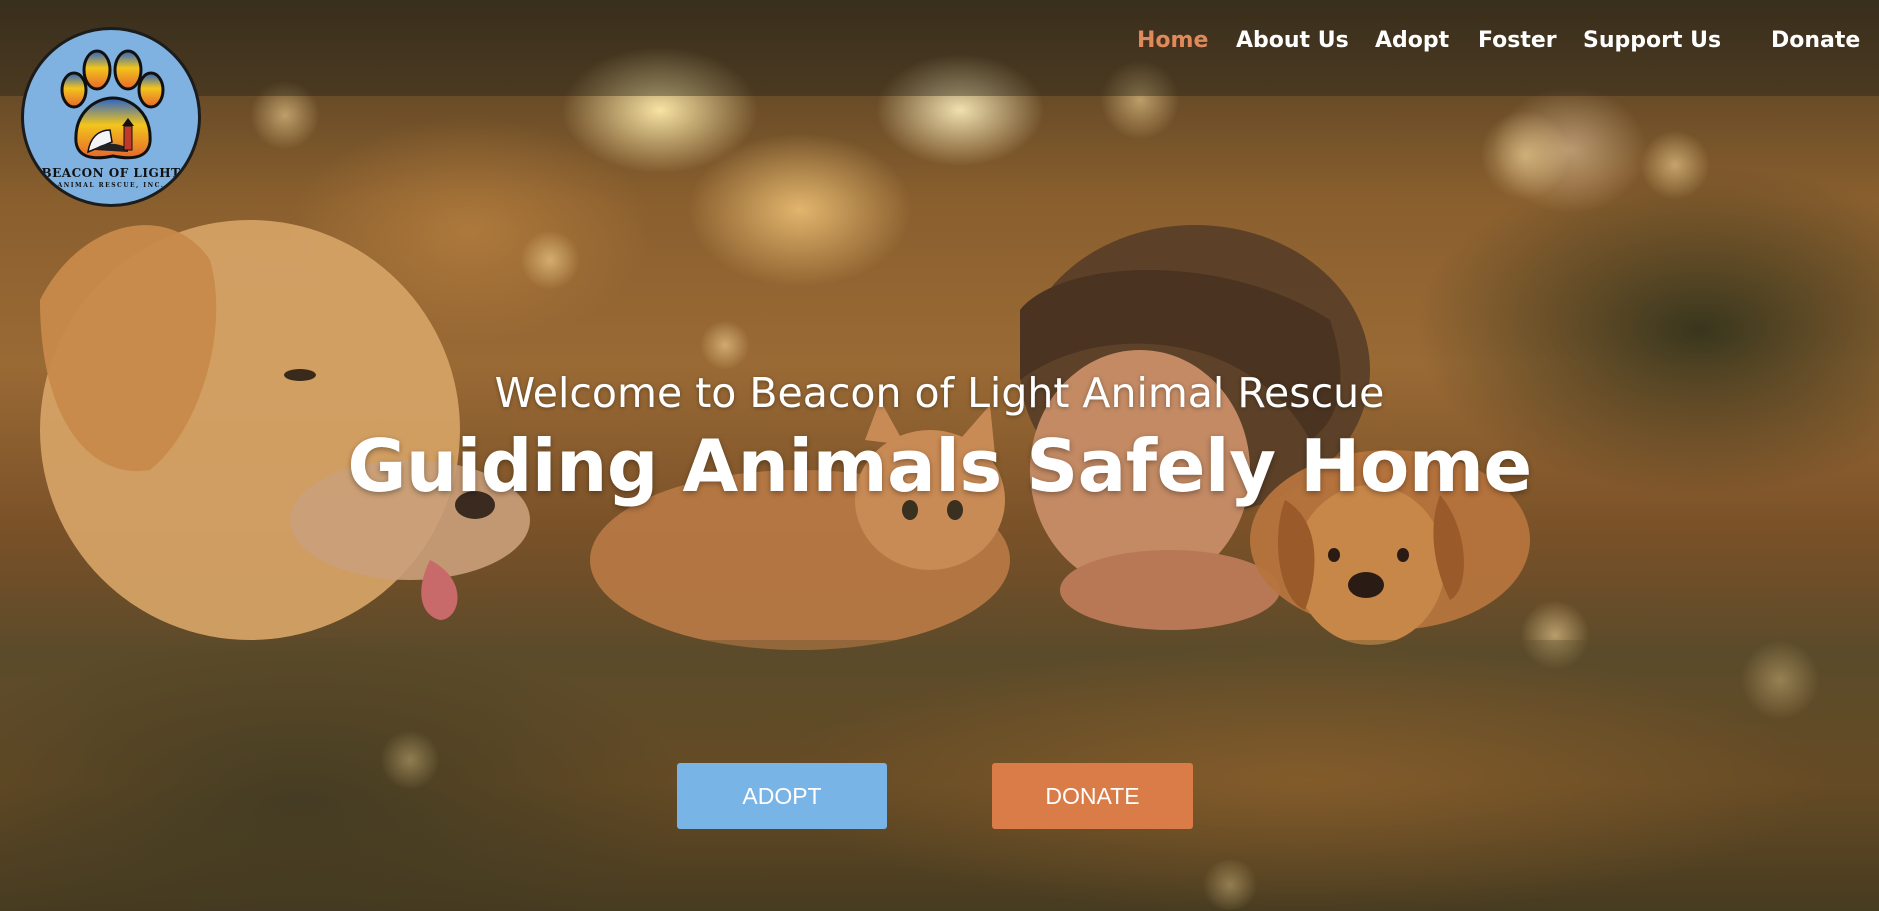  Describe the element at coordinates (939, 466) in the screenshot. I see `hero-headline: Guiding Animals Safely Home` at that location.